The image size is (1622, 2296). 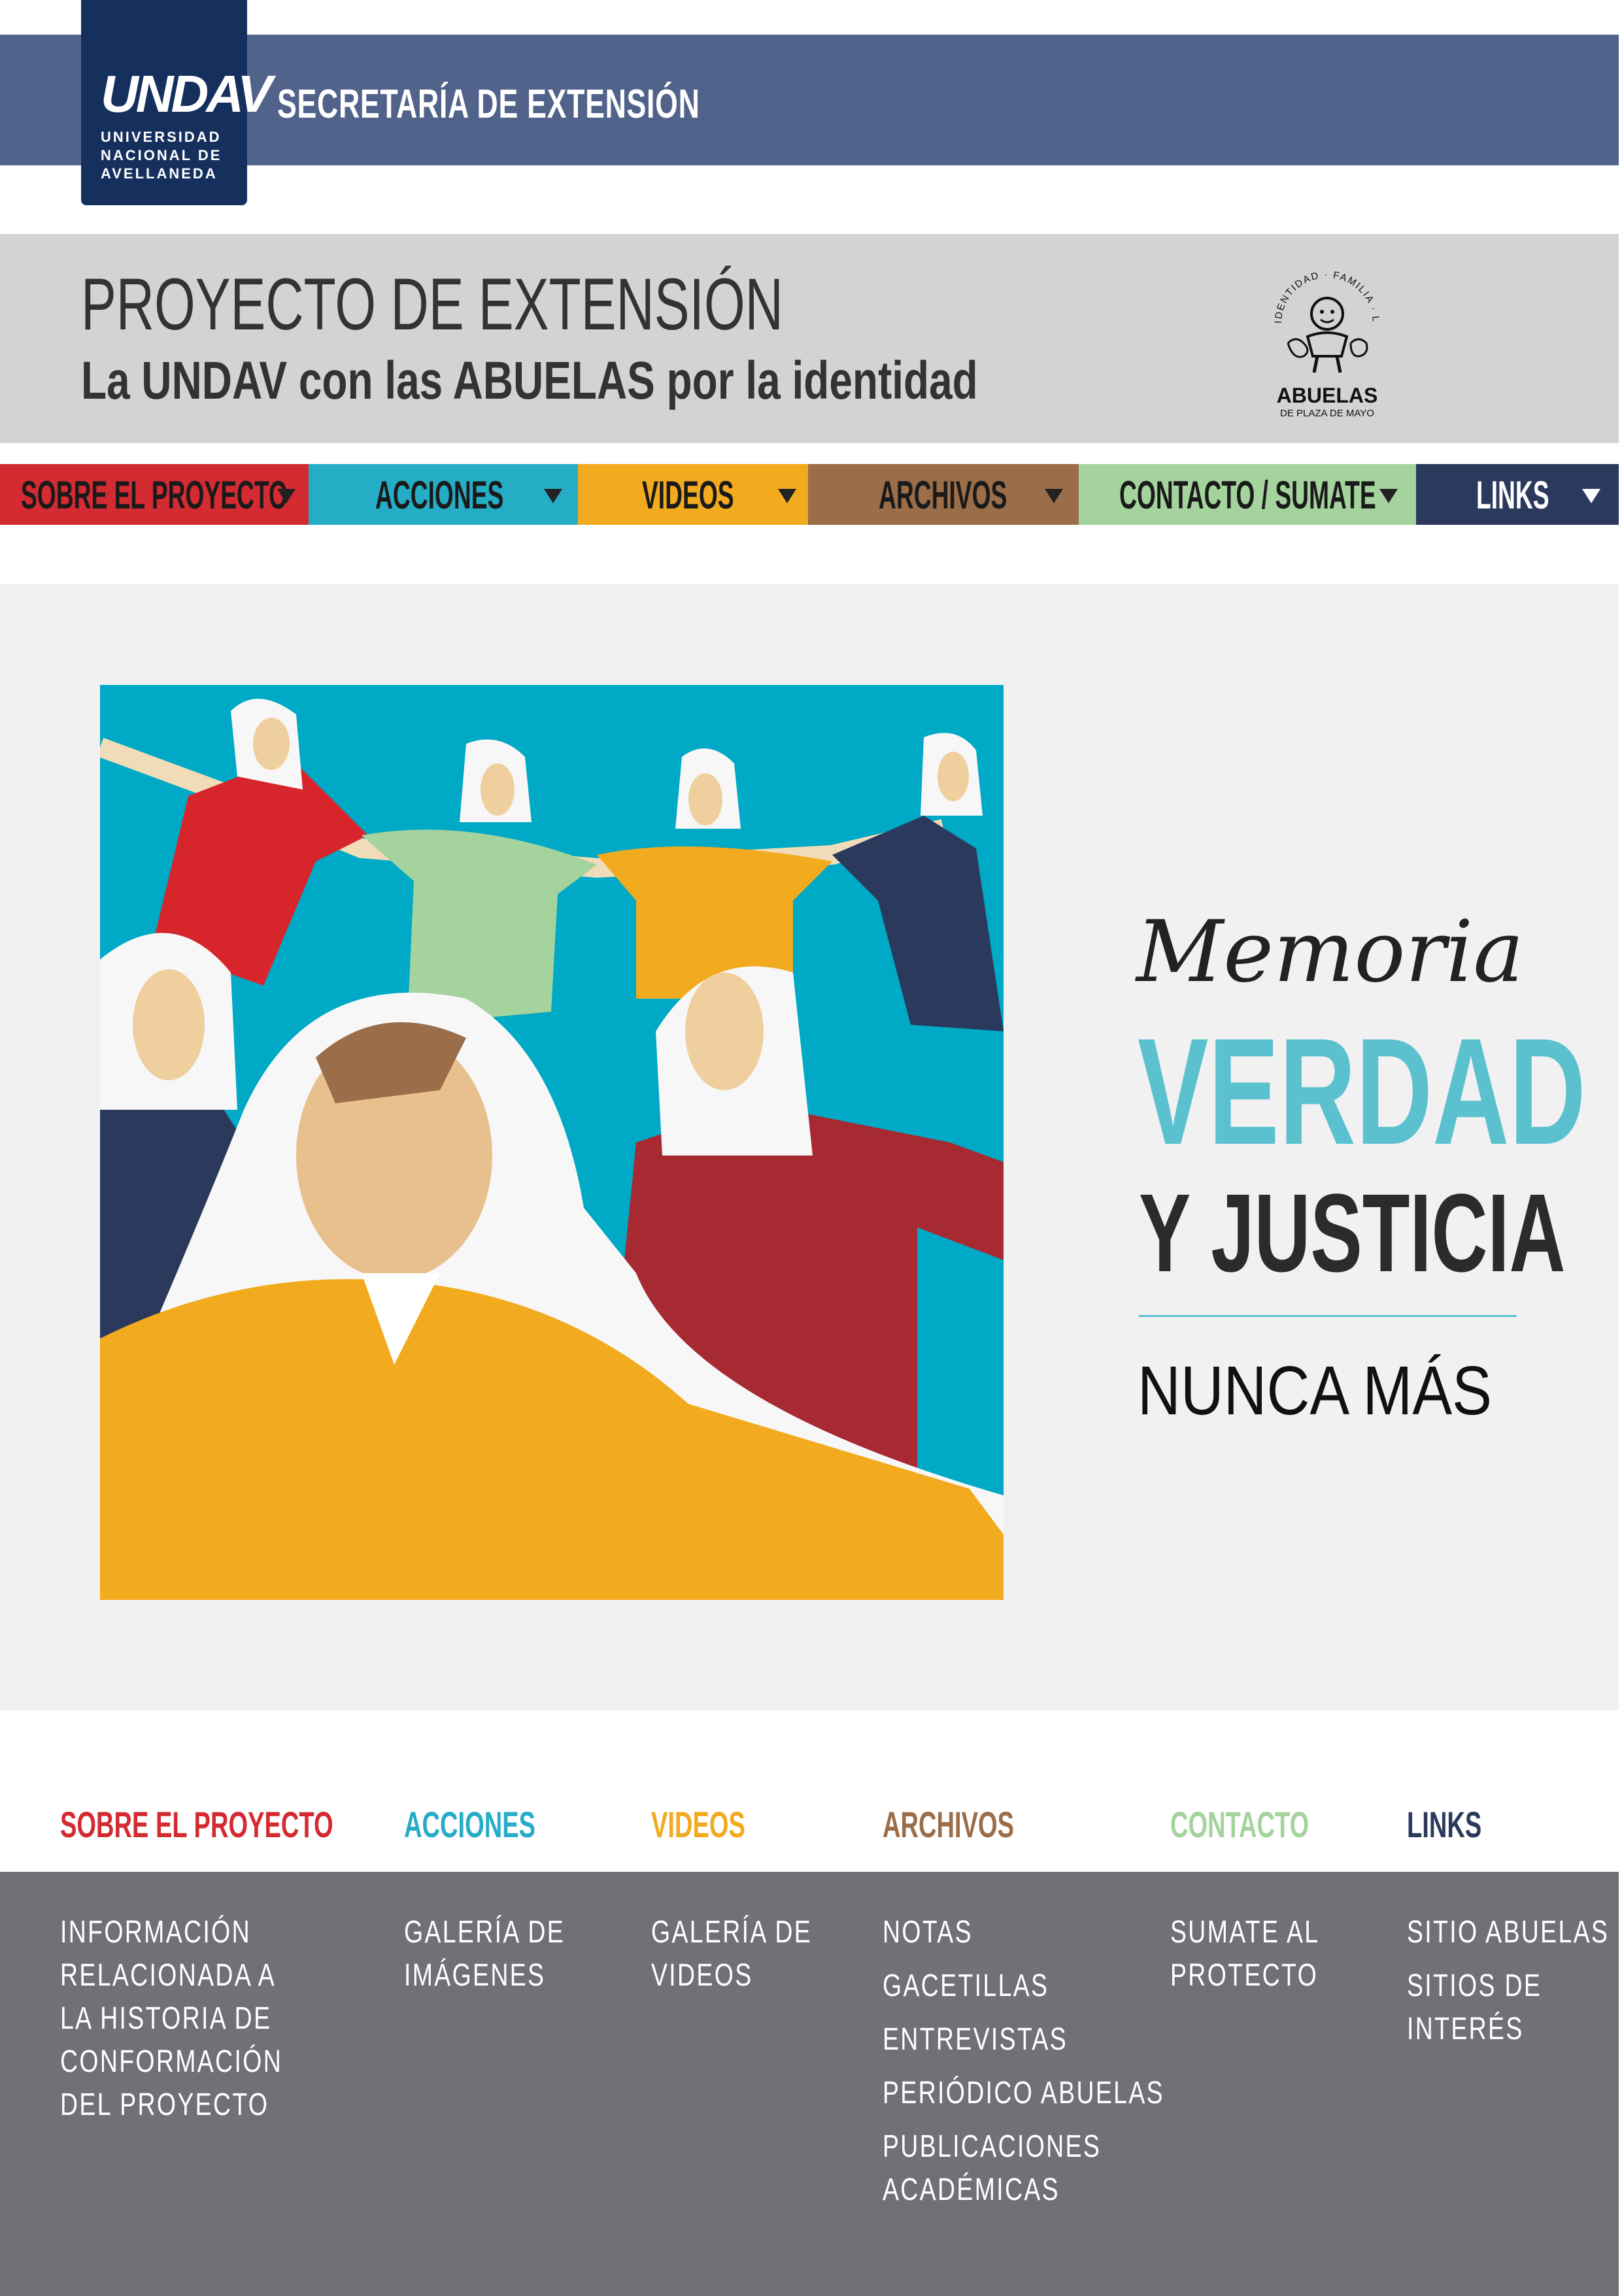 I want to click on nav-acciones: ACCIONES, so click(x=443, y=494).